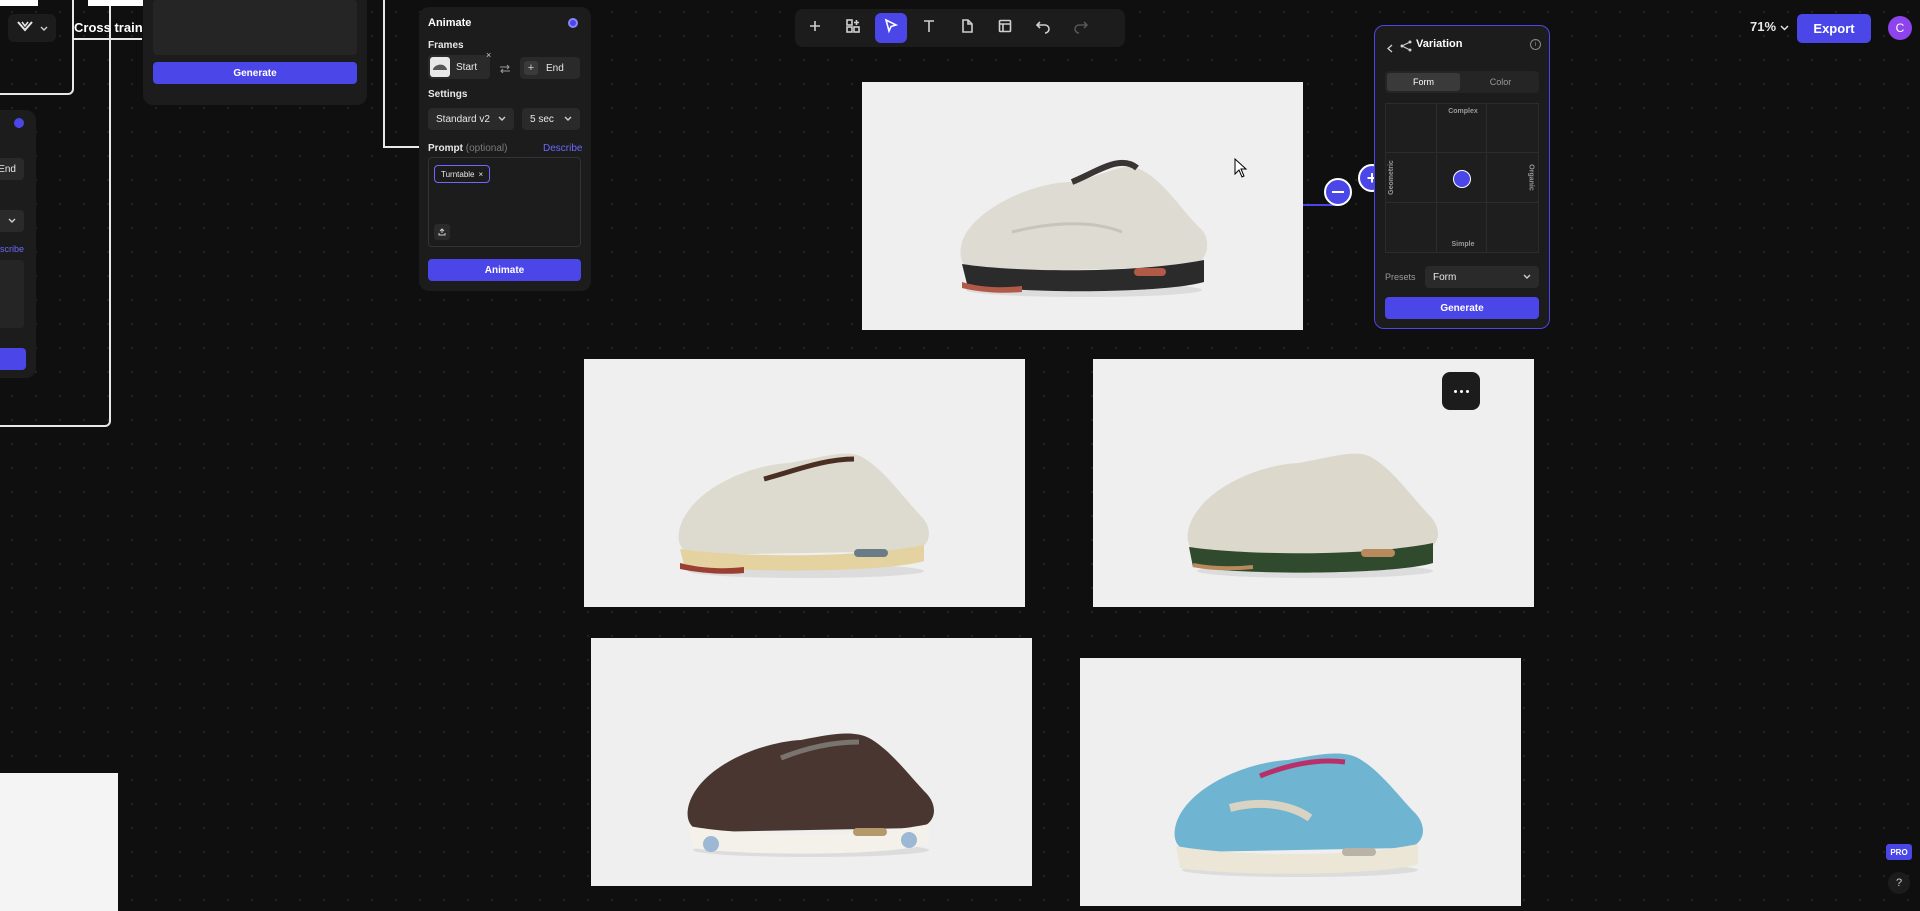 The height and width of the screenshot is (911, 1920). I want to click on components-tool, so click(853, 28).